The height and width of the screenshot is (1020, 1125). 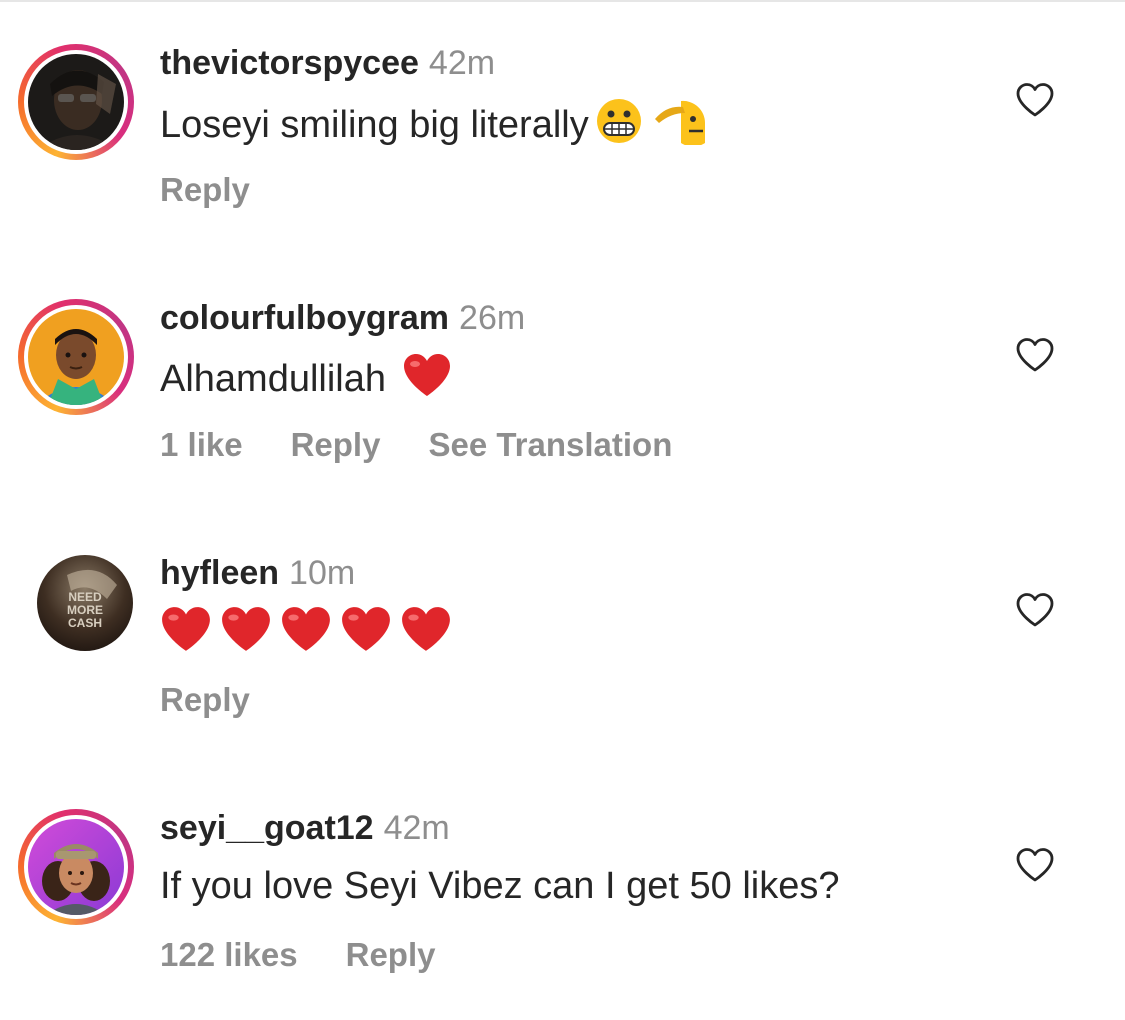 I want to click on comment-header: hyfleen 10m, so click(x=257, y=573).